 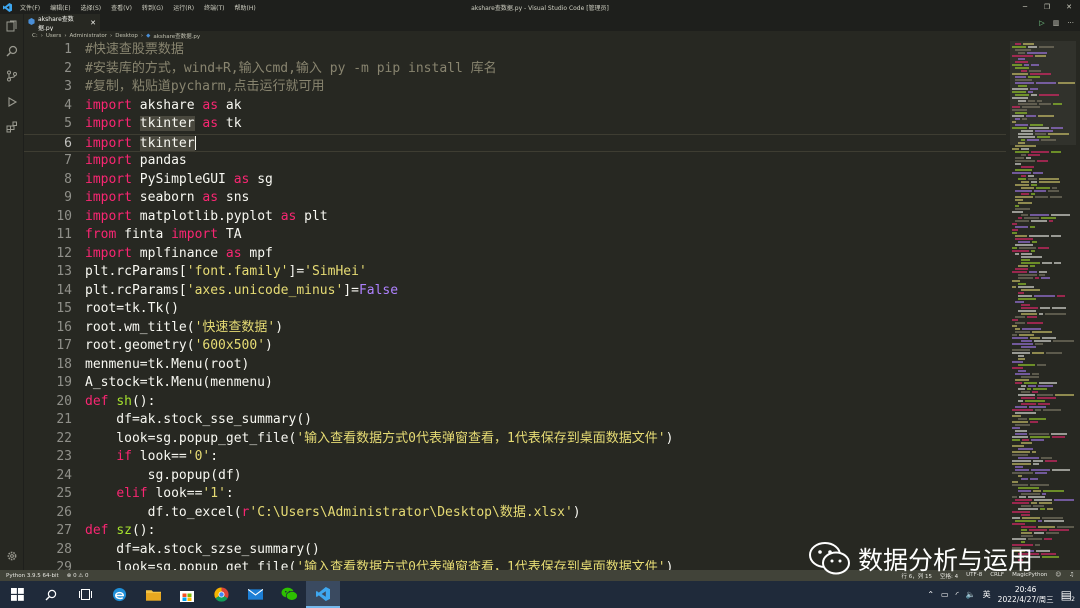 What do you see at coordinates (1056, 23) in the screenshot?
I see `split-editor-icon: ▥` at bounding box center [1056, 23].